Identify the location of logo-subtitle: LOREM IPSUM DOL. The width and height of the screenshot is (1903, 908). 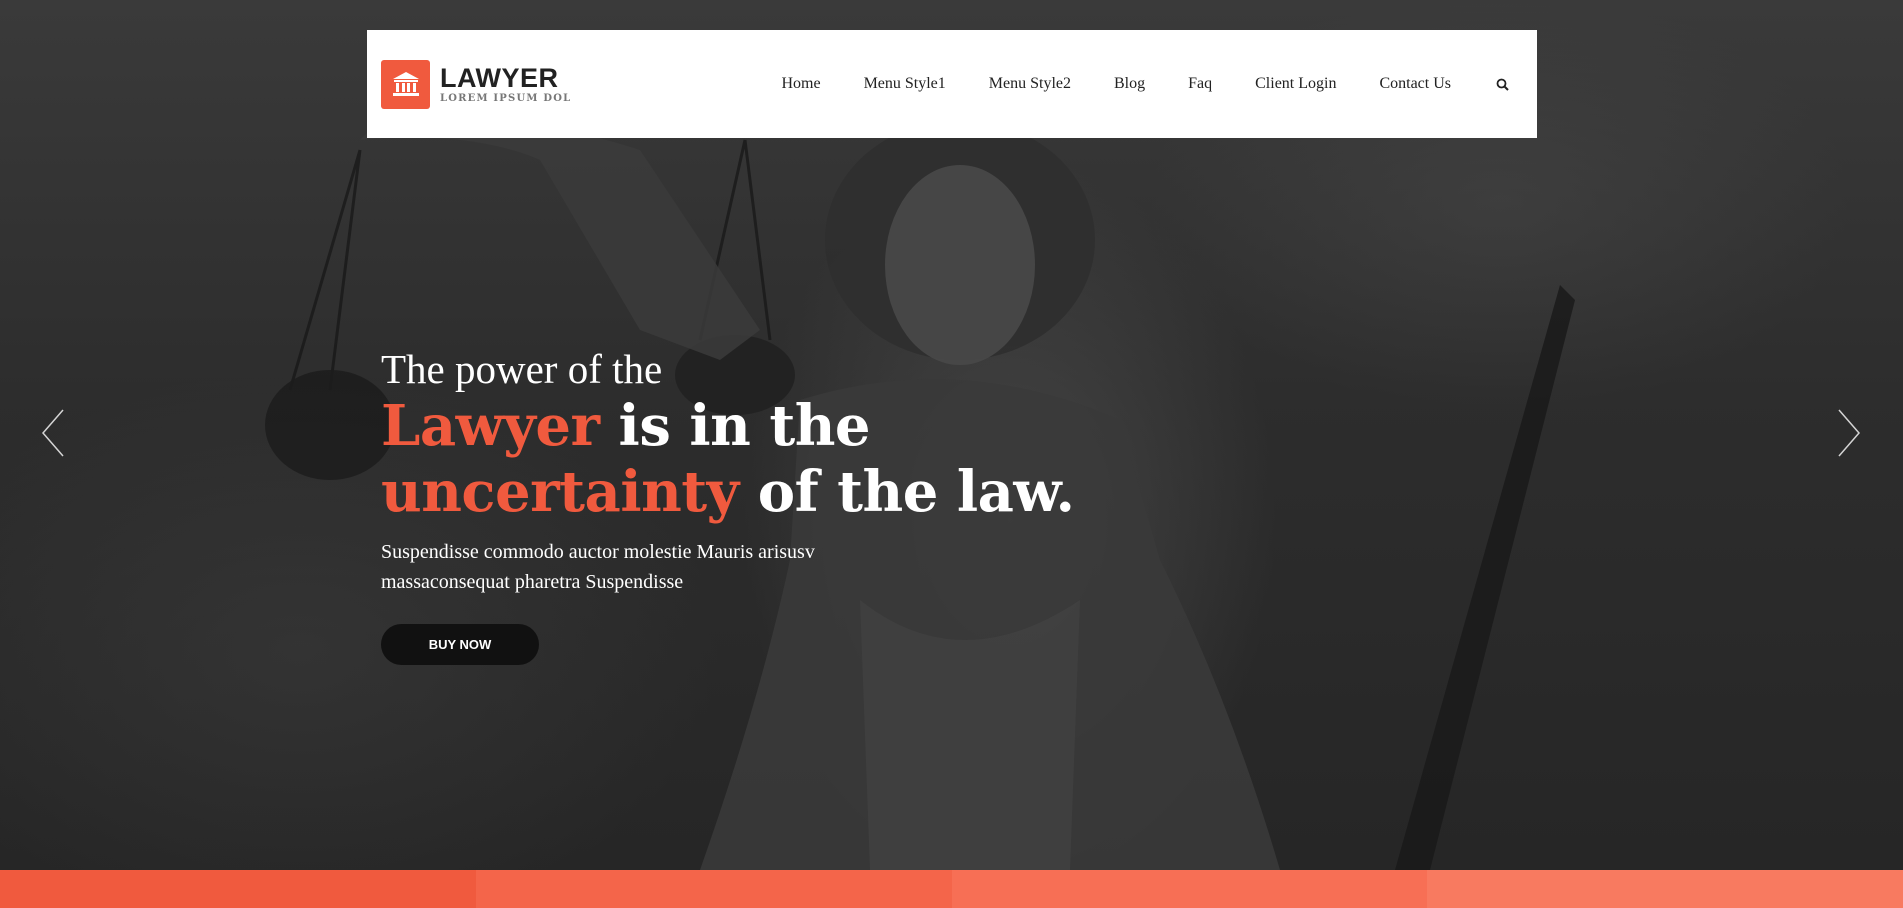
(506, 98).